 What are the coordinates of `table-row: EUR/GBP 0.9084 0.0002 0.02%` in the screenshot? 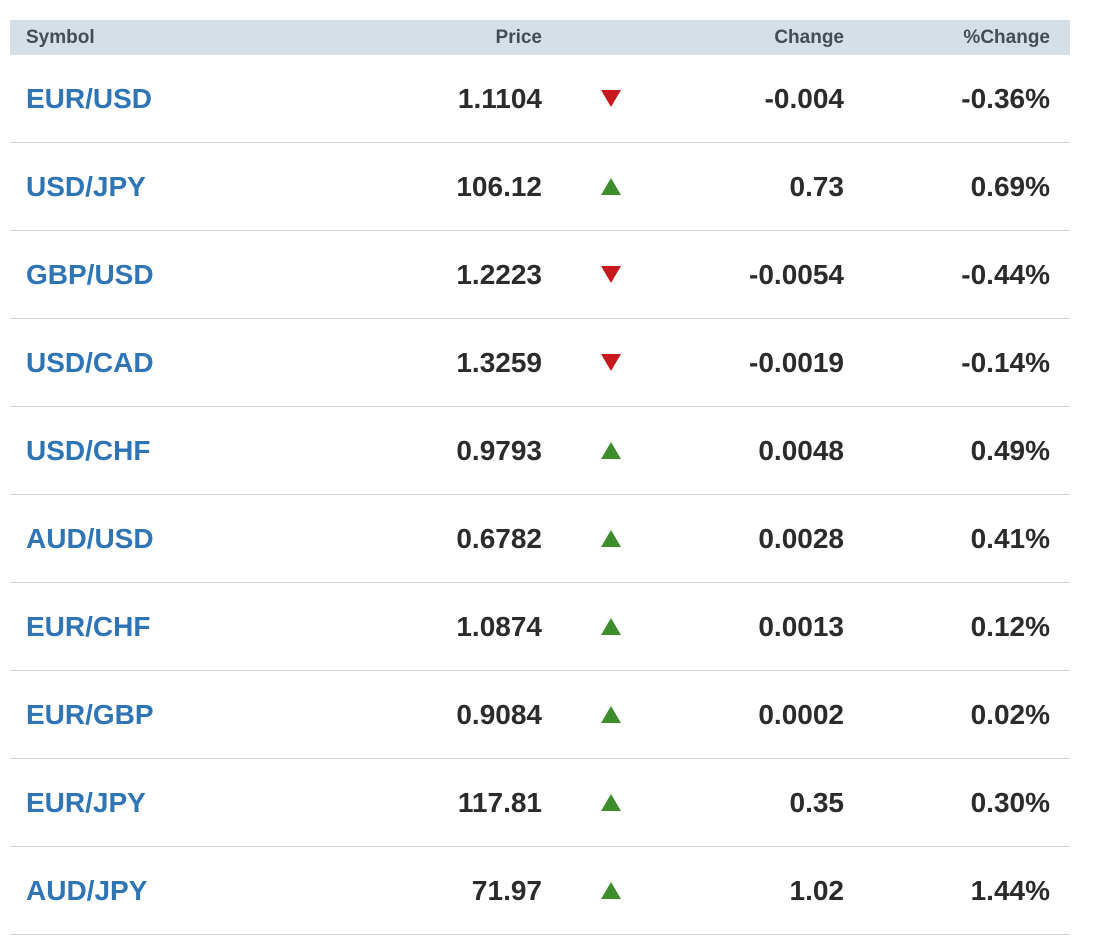 It's located at (540, 715).